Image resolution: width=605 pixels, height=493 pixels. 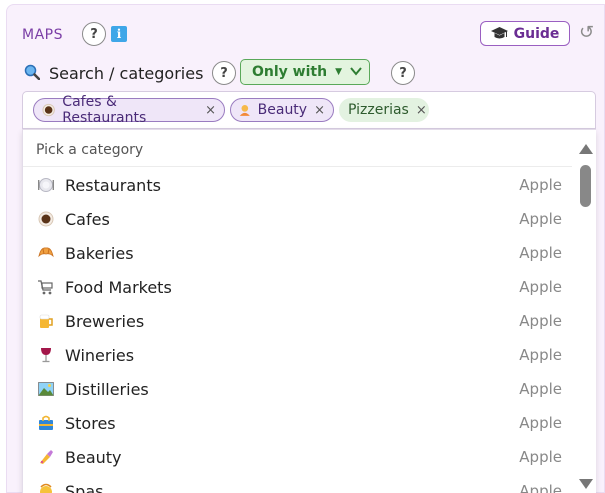 I want to click on category-item-wineries: Wineries Apple, so click(x=297, y=354).